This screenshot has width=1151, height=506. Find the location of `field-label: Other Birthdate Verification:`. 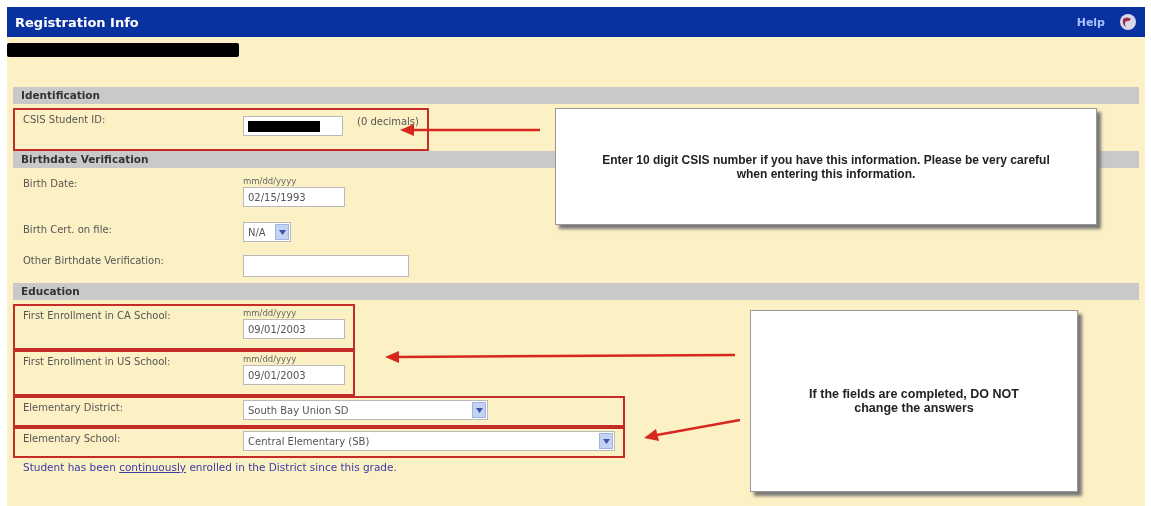

field-label: Other Birthdate Verification: is located at coordinates (94, 260).